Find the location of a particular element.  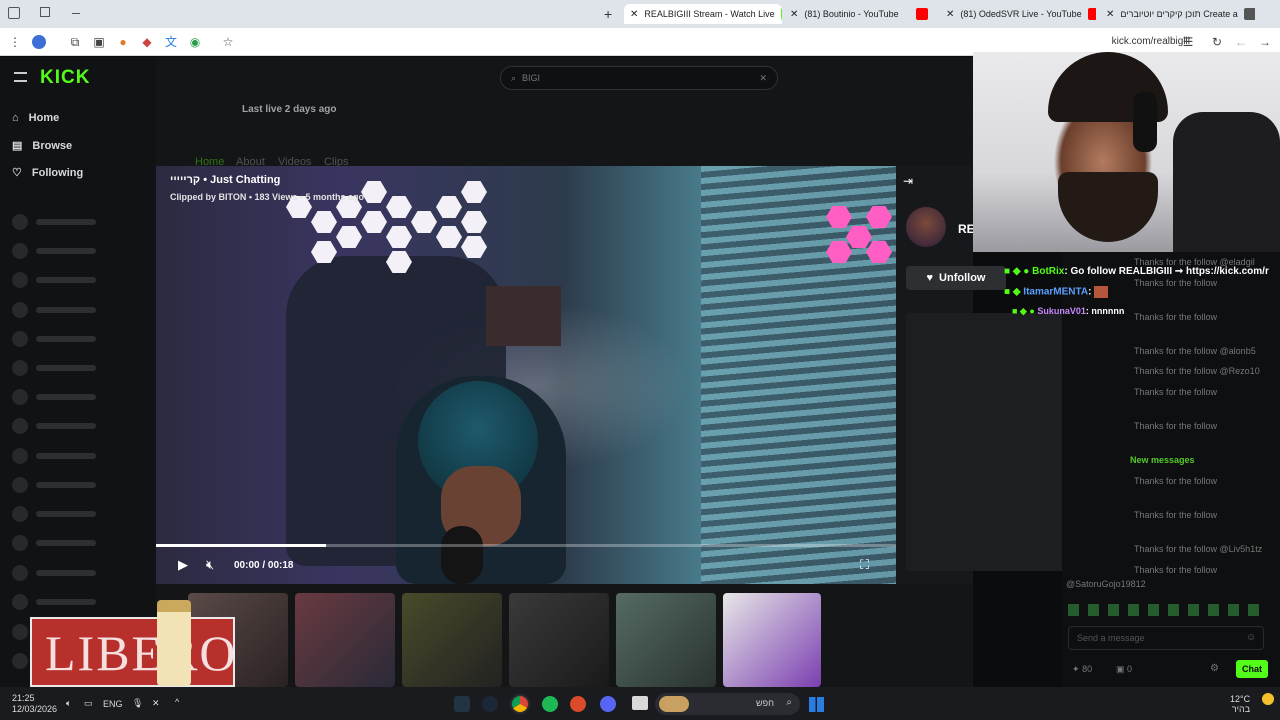

show-hidden-icons-icon: ^ is located at coordinates (177, 707).